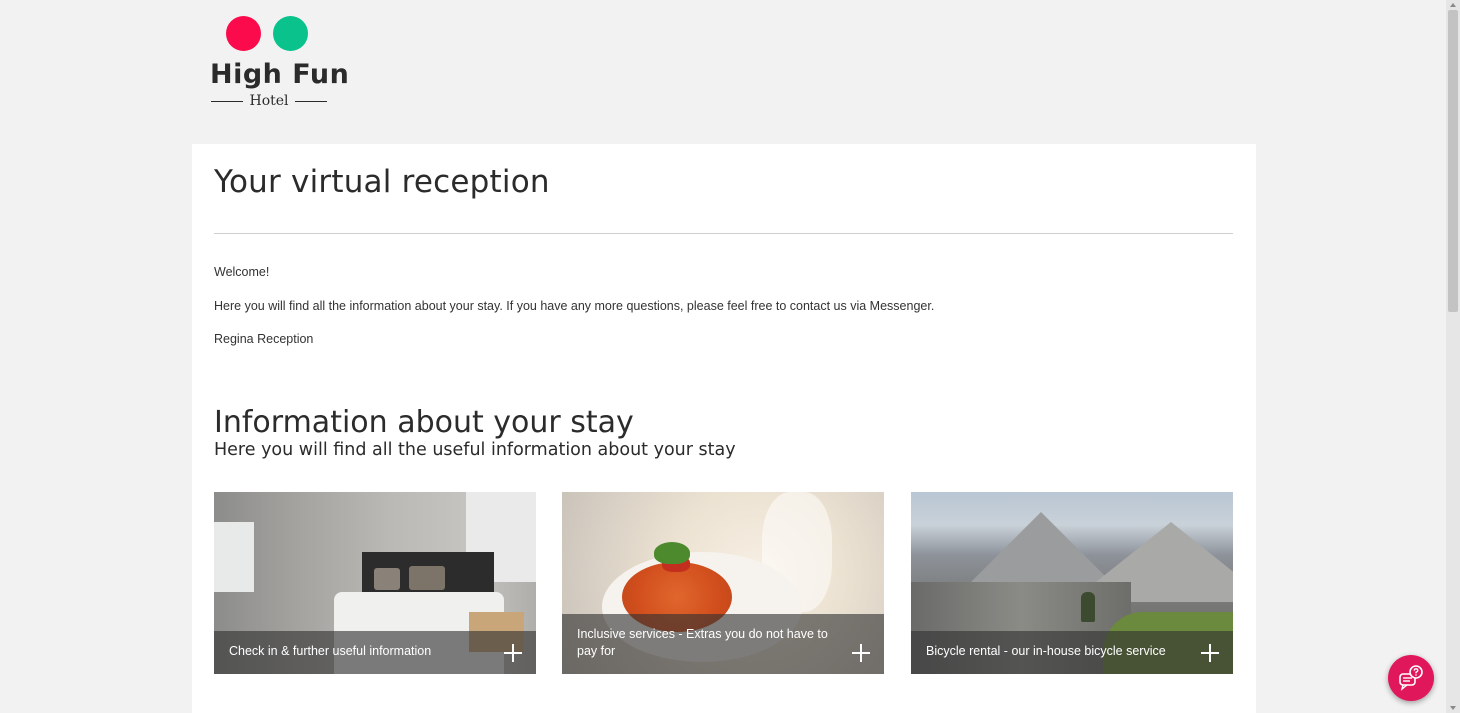  Describe the element at coordinates (227, 101) in the screenshot. I see `logo-rule-left` at that location.